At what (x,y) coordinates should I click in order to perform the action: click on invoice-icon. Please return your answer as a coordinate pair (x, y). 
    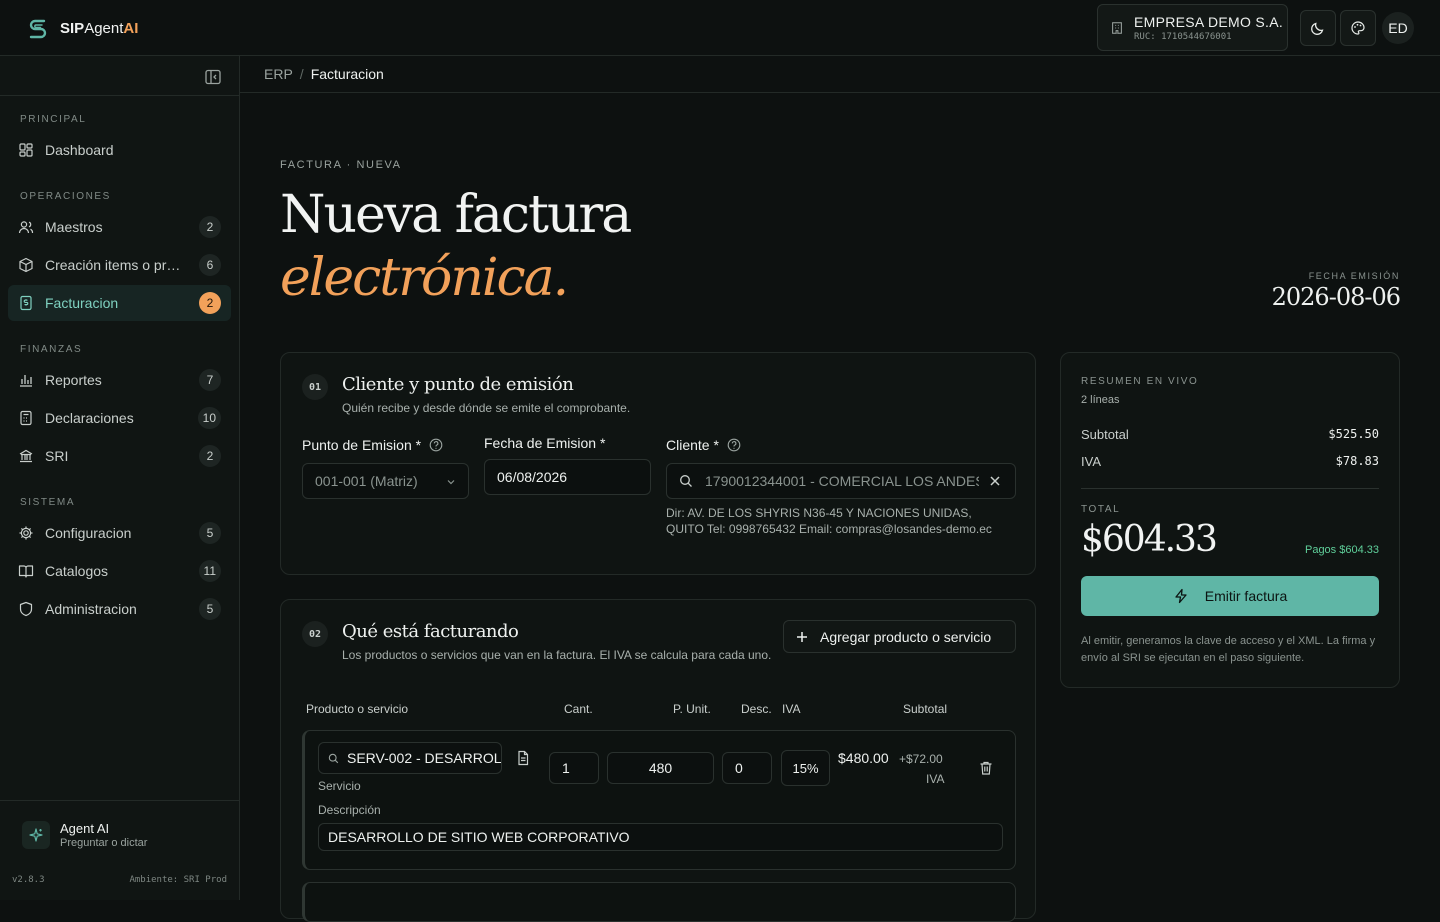
    Looking at the image, I should click on (26, 303).